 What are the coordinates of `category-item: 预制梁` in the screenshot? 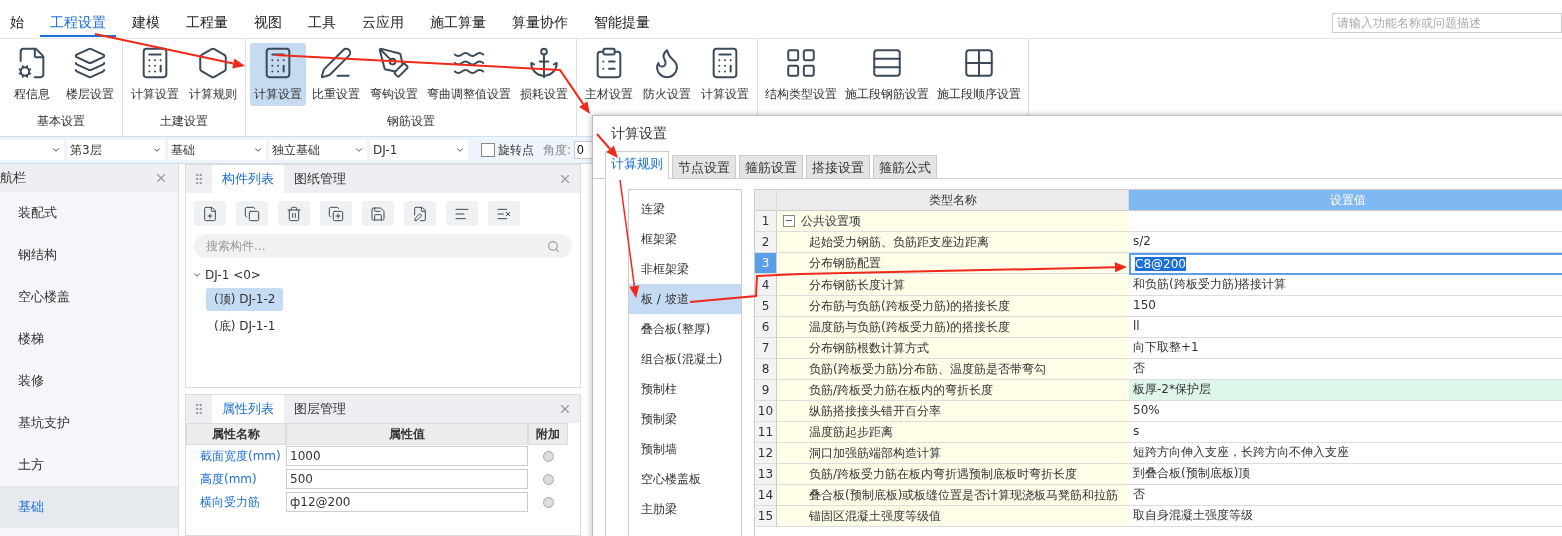 It's located at (685, 419).